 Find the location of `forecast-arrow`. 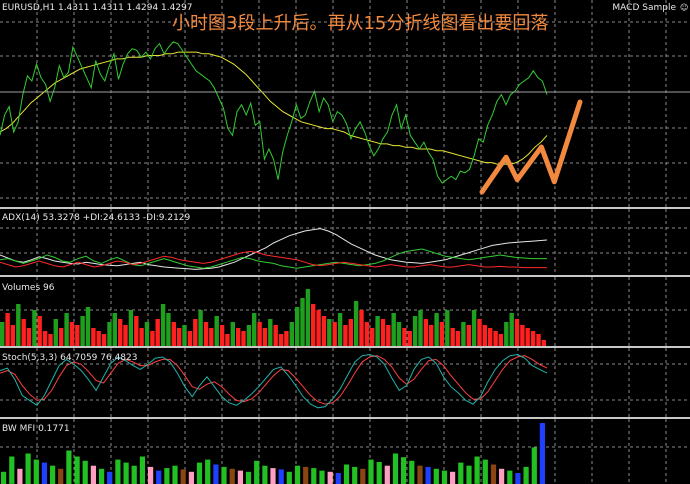

forecast-arrow is located at coordinates (531, 147).